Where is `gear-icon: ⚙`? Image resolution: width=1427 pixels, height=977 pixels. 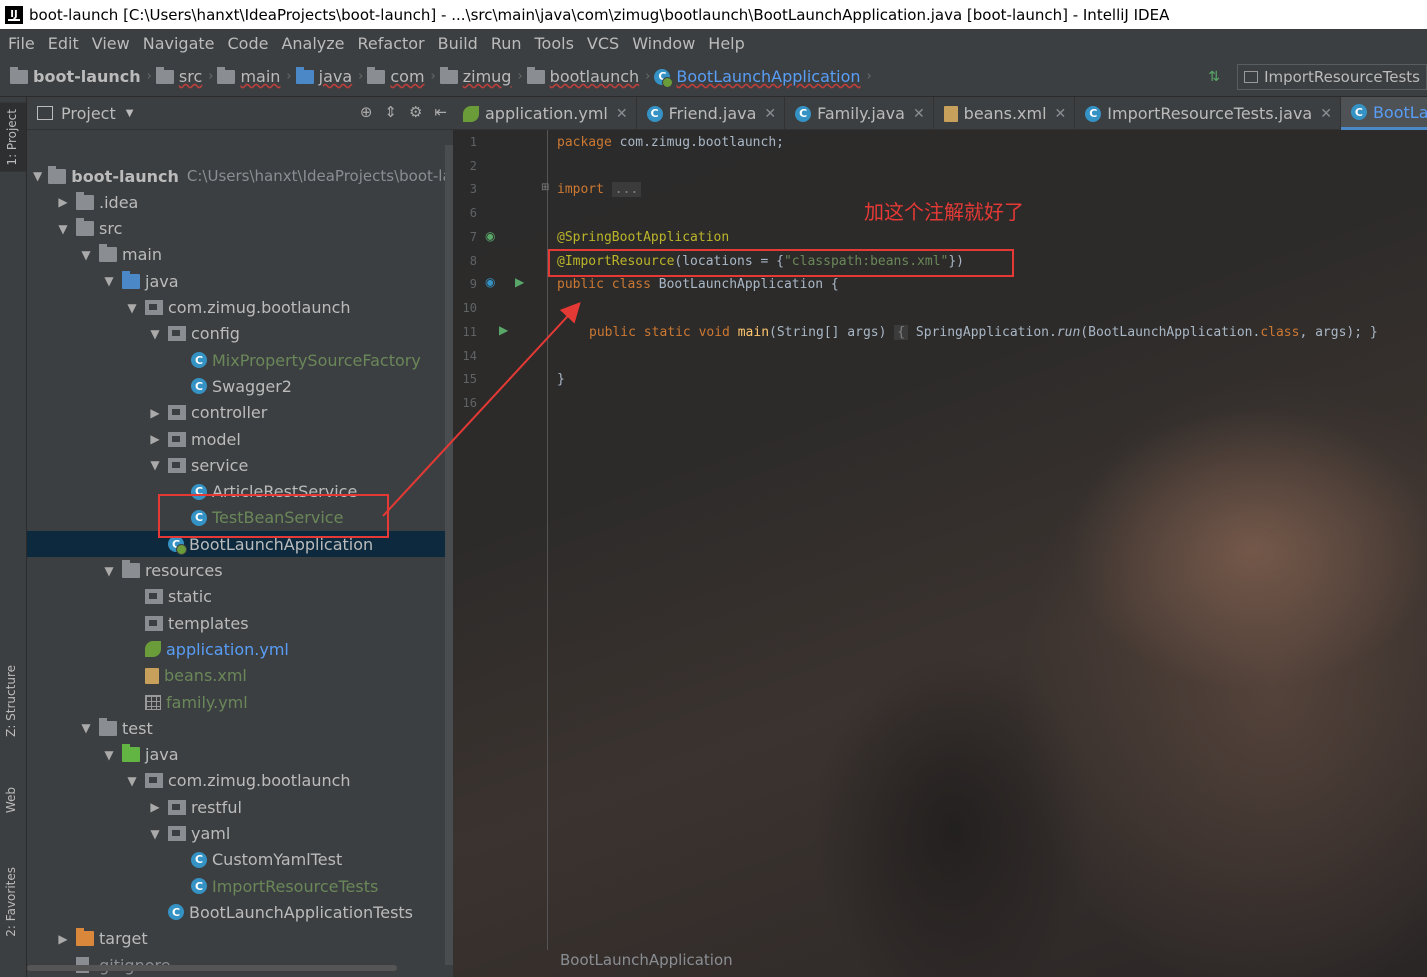 gear-icon: ⚙ is located at coordinates (415, 112).